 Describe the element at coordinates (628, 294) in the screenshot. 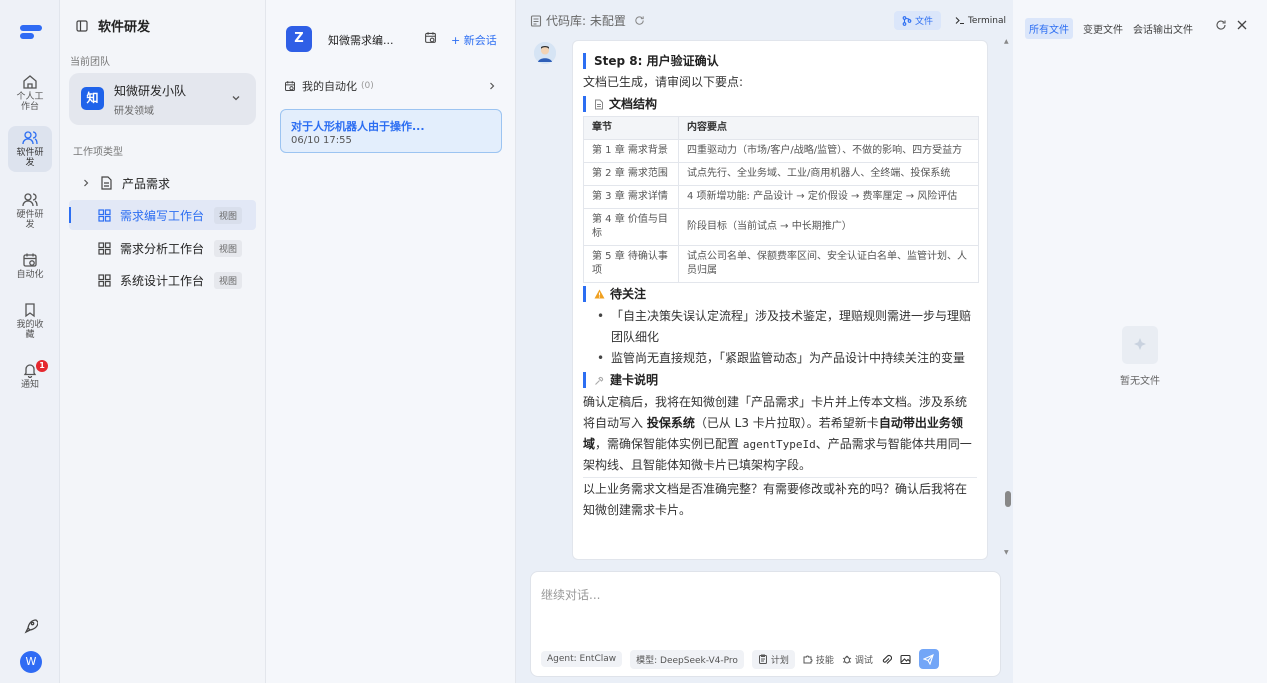

I see `attention-title: 待关注` at that location.